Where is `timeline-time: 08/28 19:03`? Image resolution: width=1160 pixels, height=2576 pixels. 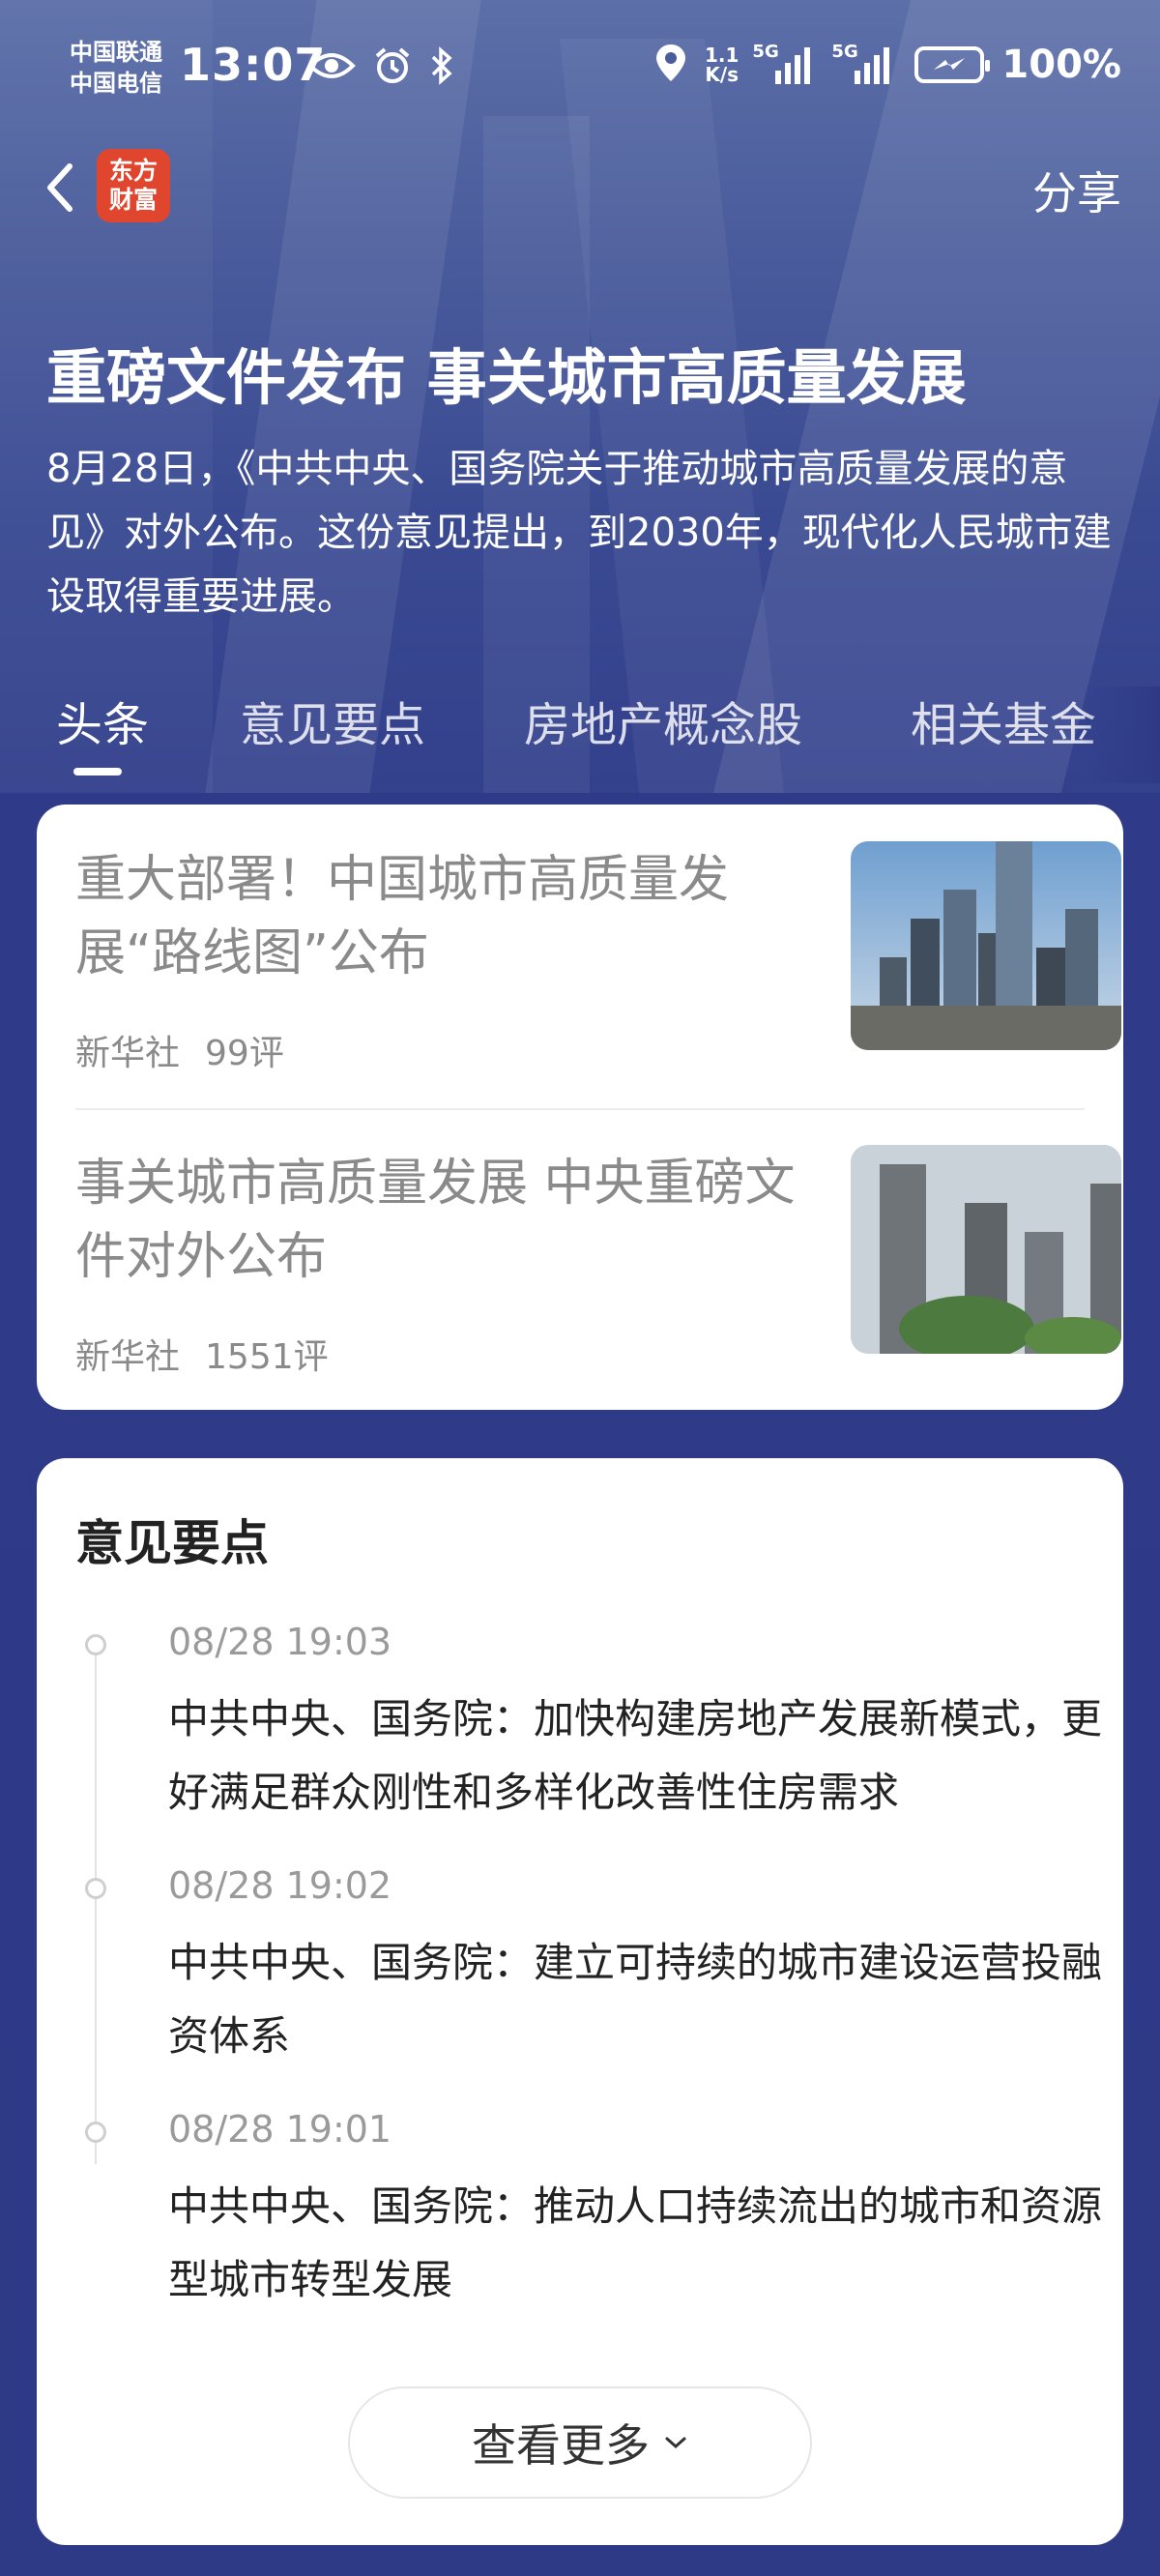
timeline-time: 08/28 19:03 is located at coordinates (280, 1642).